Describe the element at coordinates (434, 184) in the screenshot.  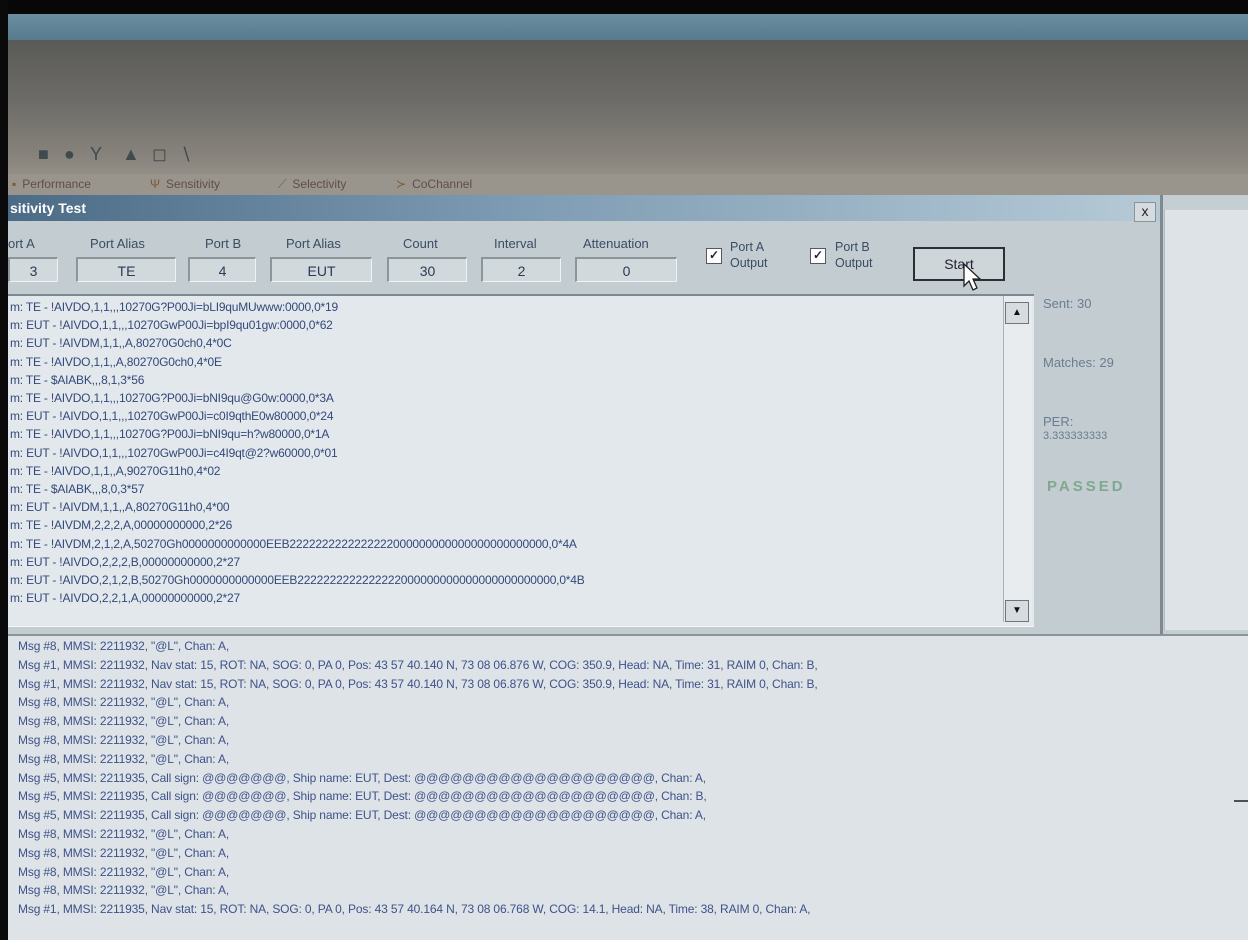
I see `tab-cochannel: ≻ CoChannel` at that location.